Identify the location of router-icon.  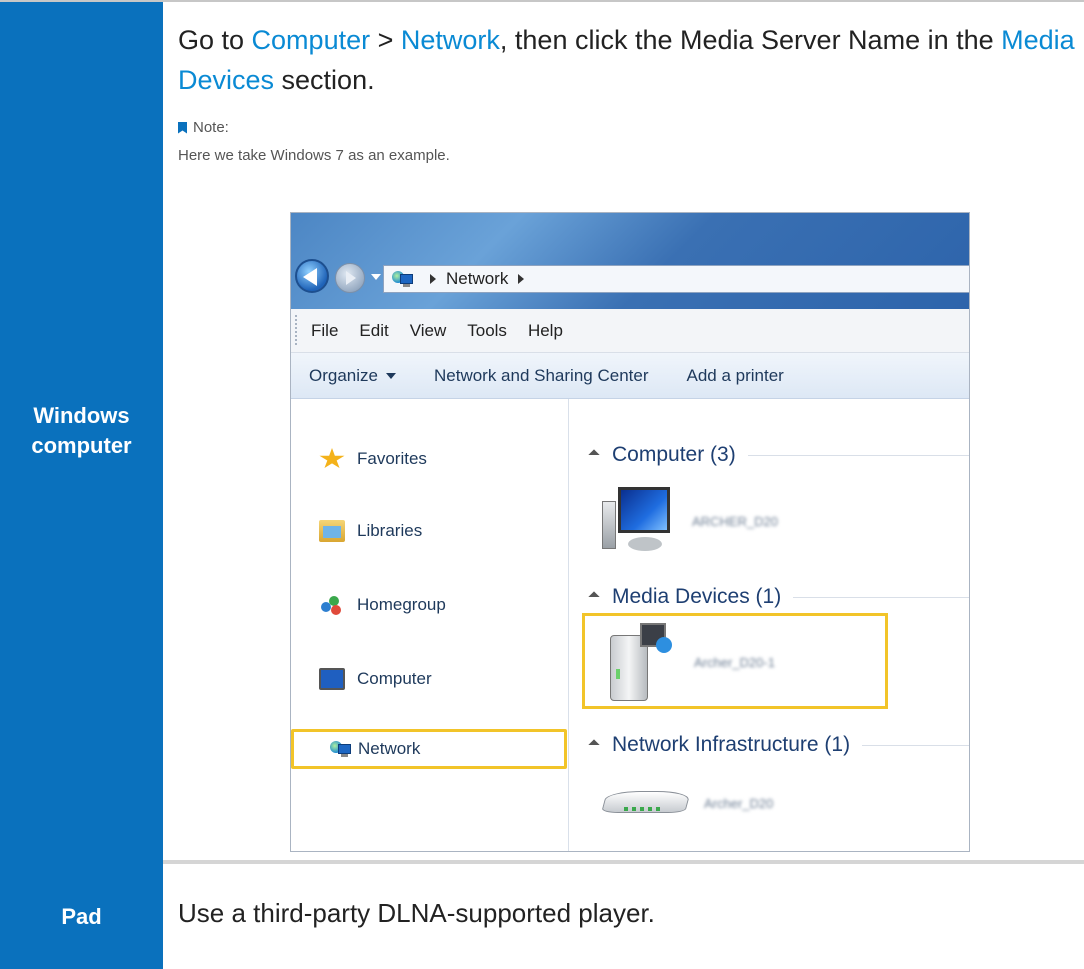
(645, 803).